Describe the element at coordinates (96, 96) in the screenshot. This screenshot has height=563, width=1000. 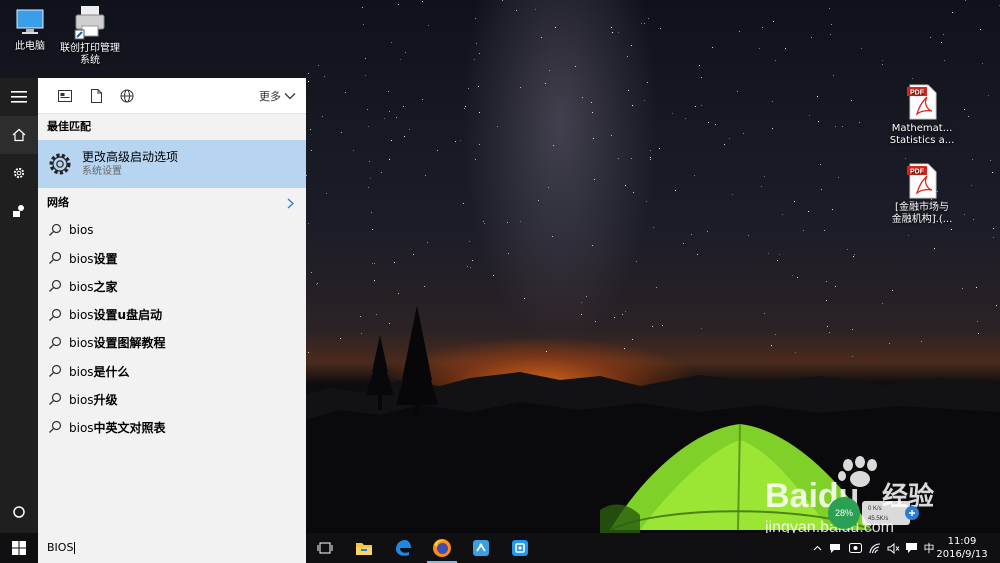
I see `documents-filter-button` at that location.